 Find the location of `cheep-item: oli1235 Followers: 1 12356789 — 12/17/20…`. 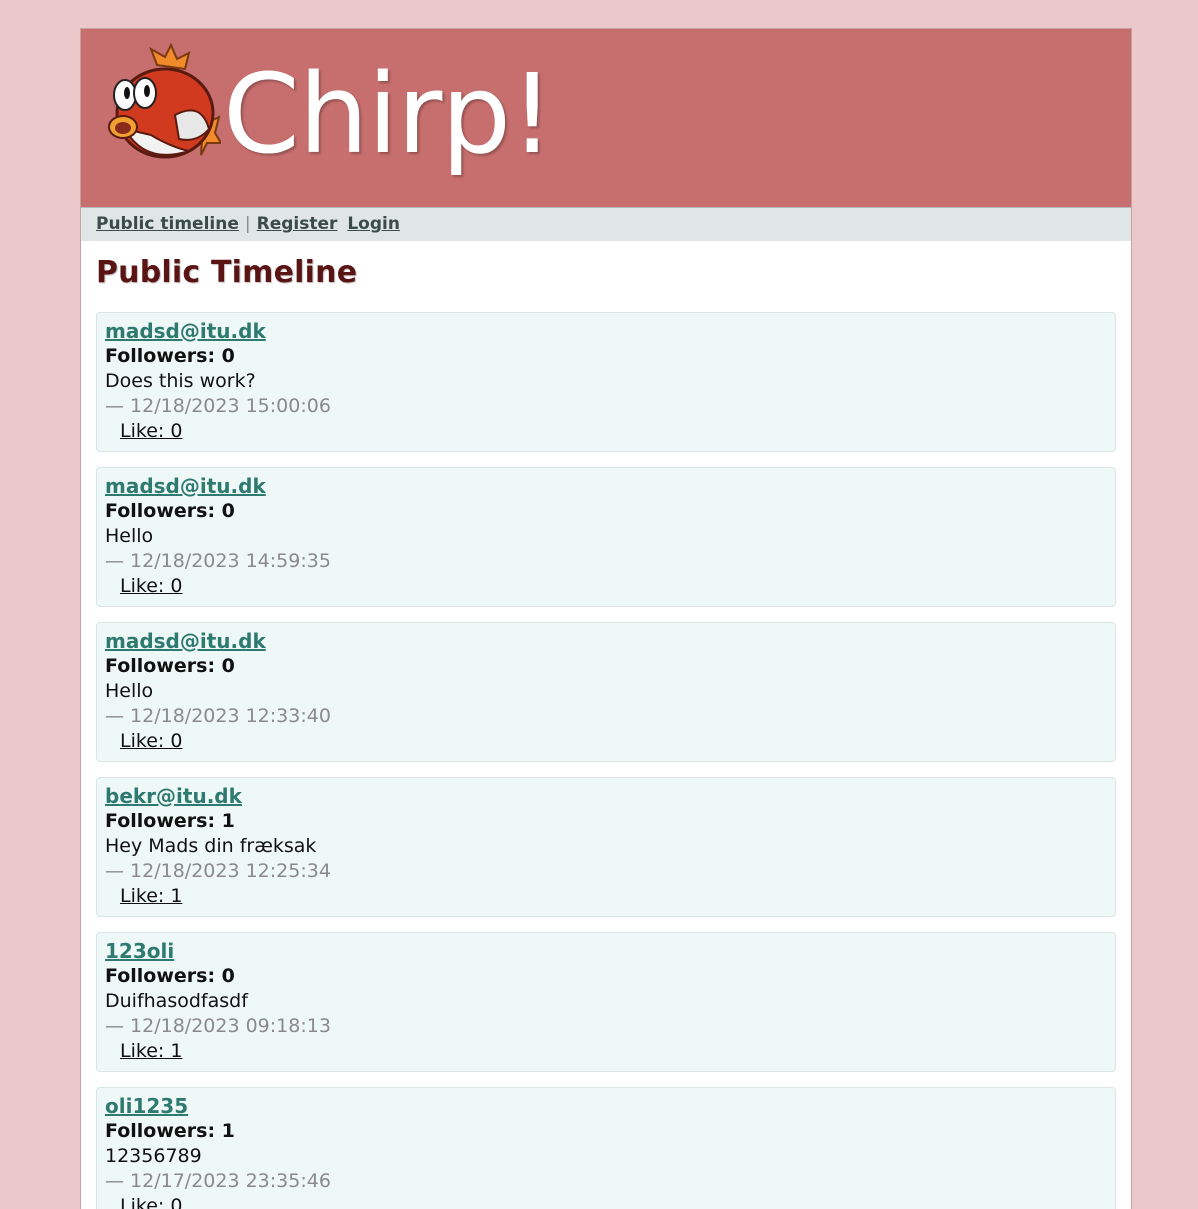

cheep-item: oli1235 Followers: 1 12356789 — 12/17/20… is located at coordinates (606, 1148).